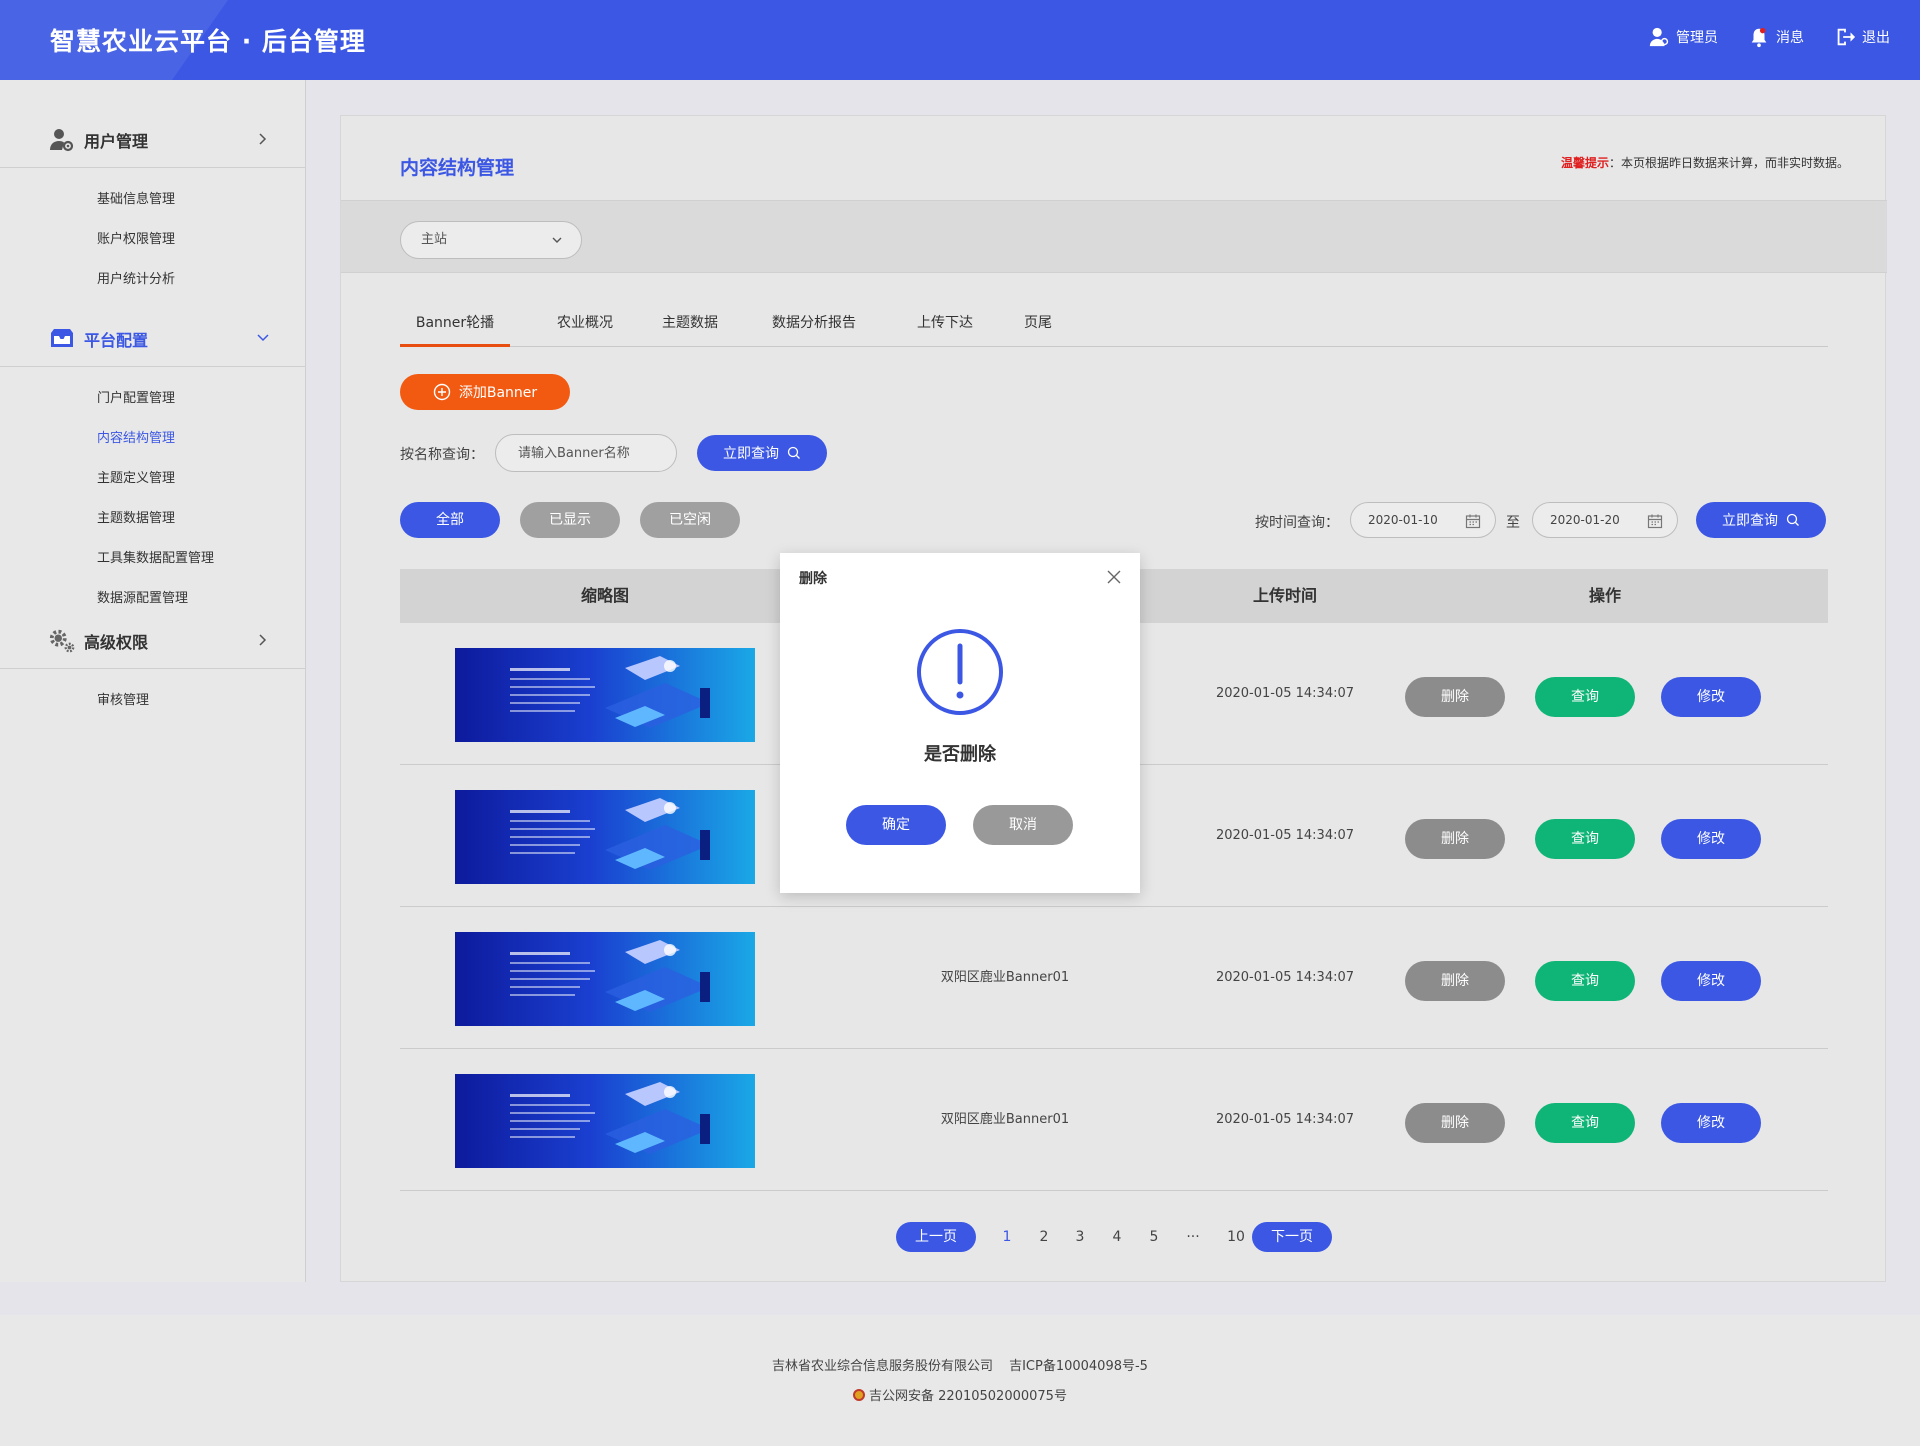  I want to click on sidebar-item-content-structure: 内容结构管理, so click(153, 439).